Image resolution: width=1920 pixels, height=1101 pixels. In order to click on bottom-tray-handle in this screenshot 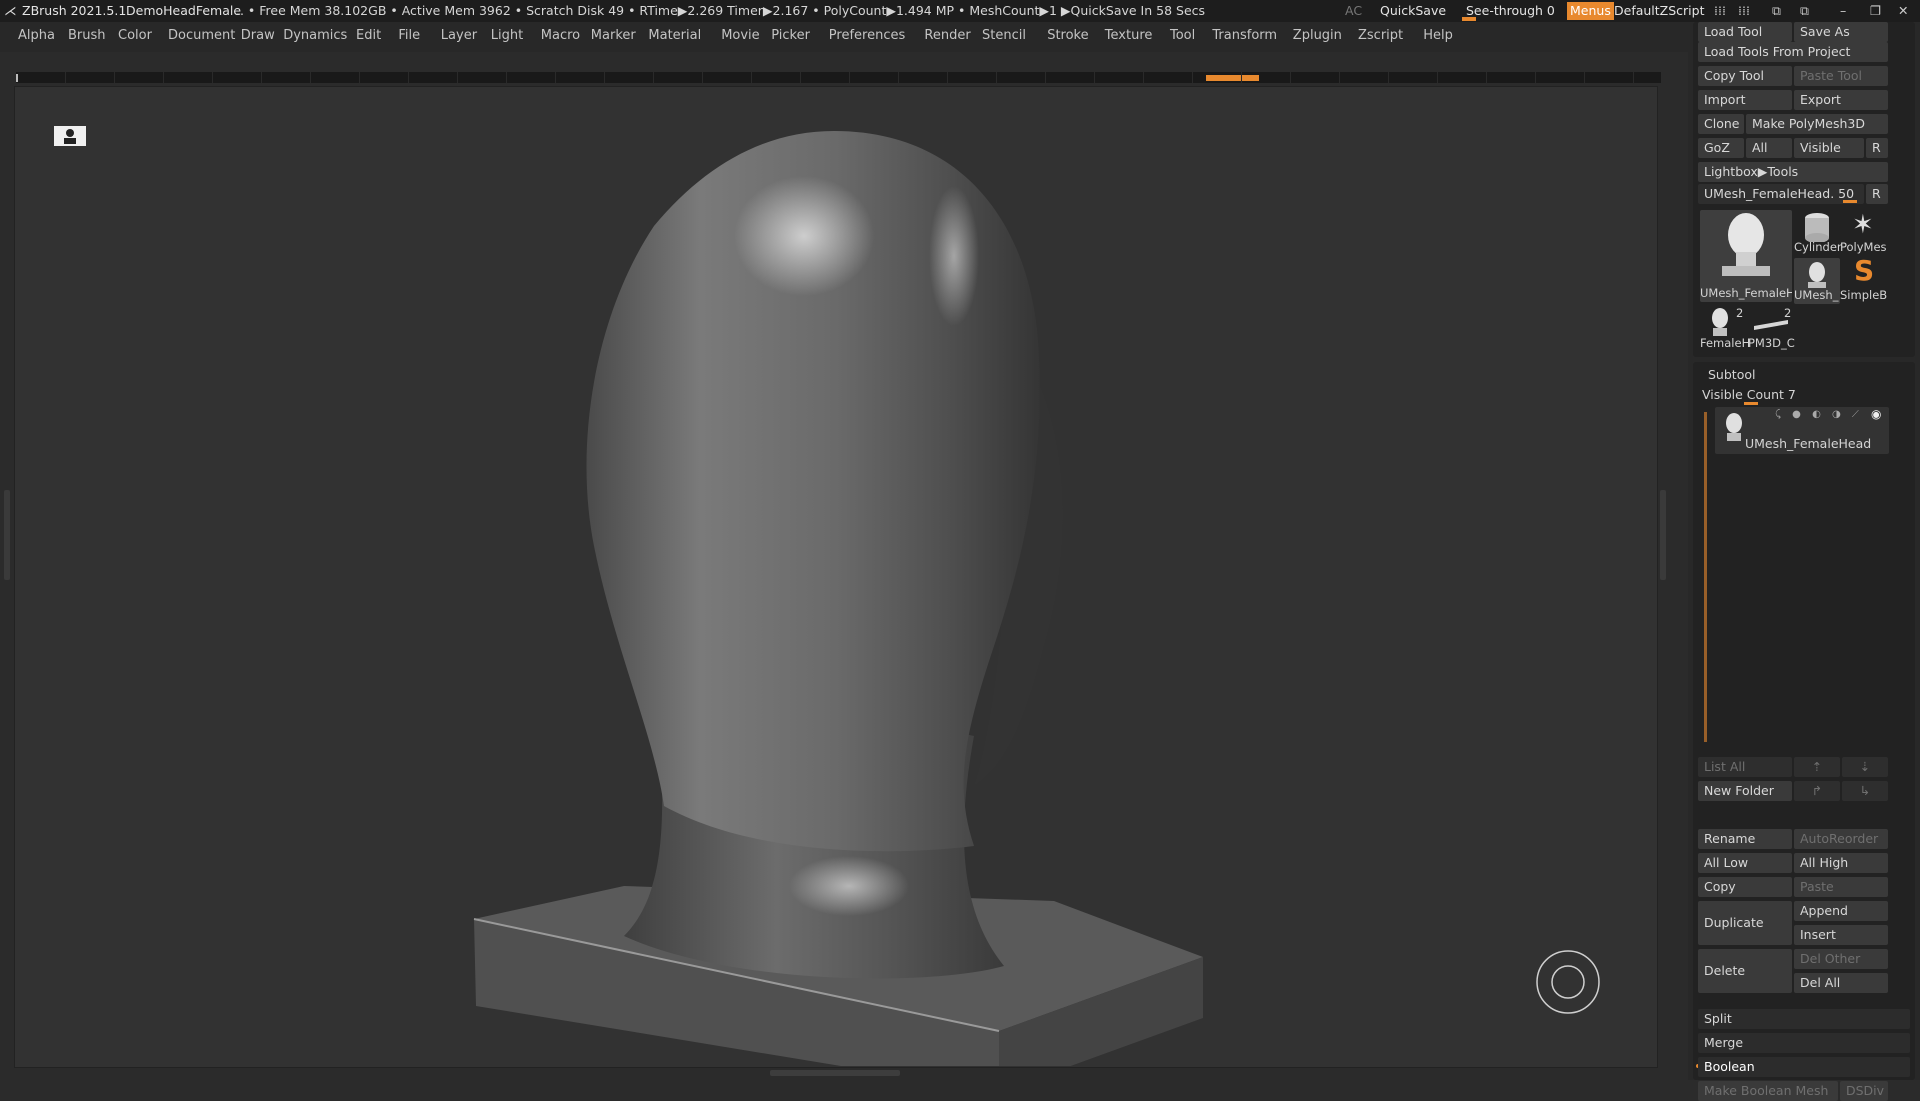, I will do `click(835, 1073)`.